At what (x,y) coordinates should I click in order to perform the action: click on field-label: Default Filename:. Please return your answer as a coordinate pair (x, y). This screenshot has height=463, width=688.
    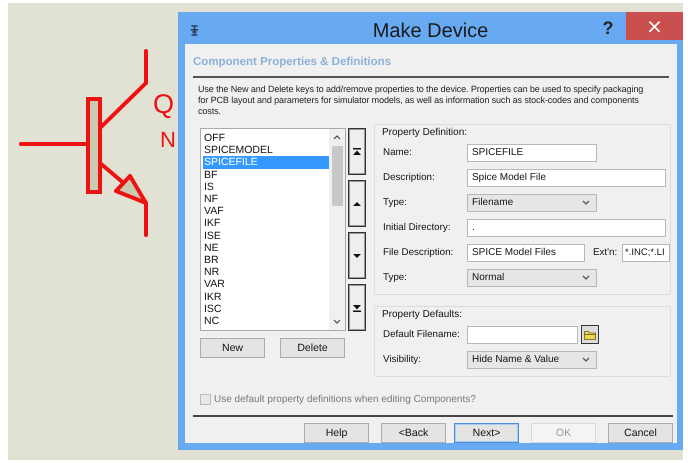
    Looking at the image, I should click on (422, 334).